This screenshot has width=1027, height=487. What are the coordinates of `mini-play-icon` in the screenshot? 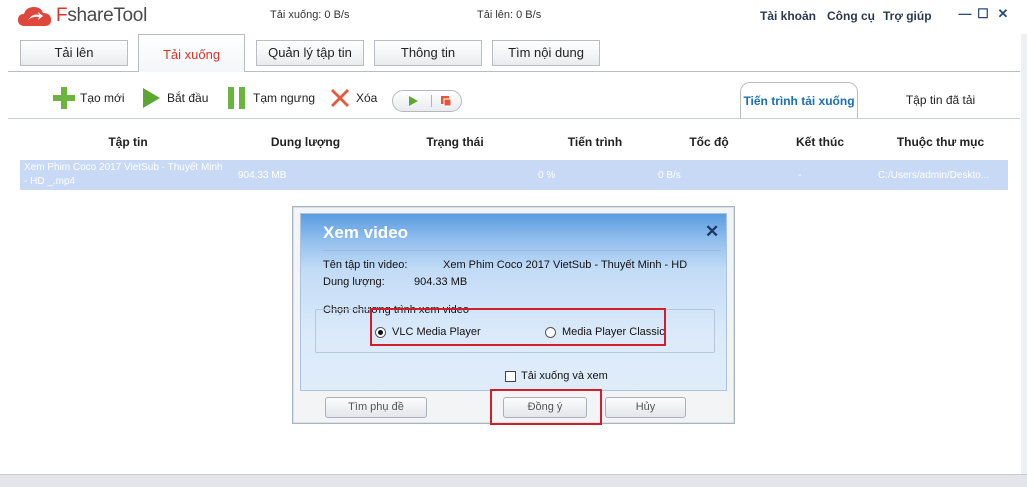 It's located at (413, 101).